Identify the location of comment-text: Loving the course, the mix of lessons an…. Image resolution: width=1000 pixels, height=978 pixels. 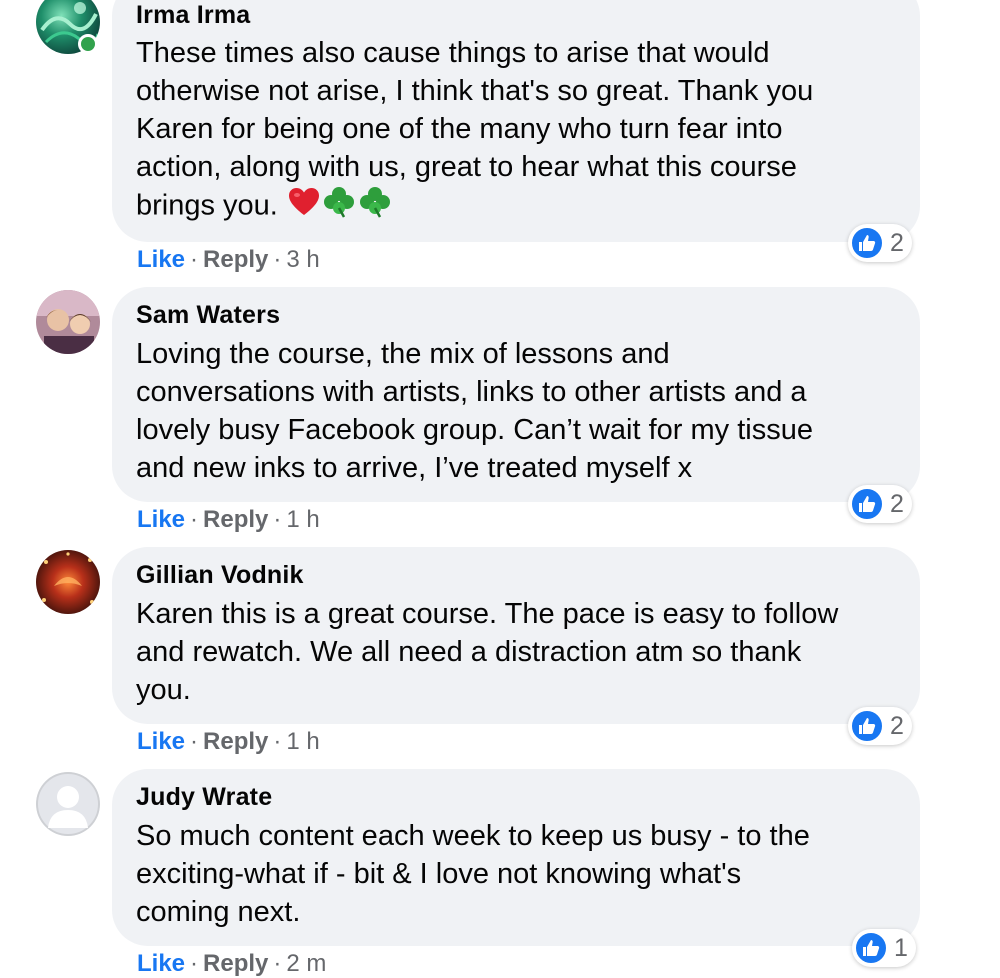
(516, 411).